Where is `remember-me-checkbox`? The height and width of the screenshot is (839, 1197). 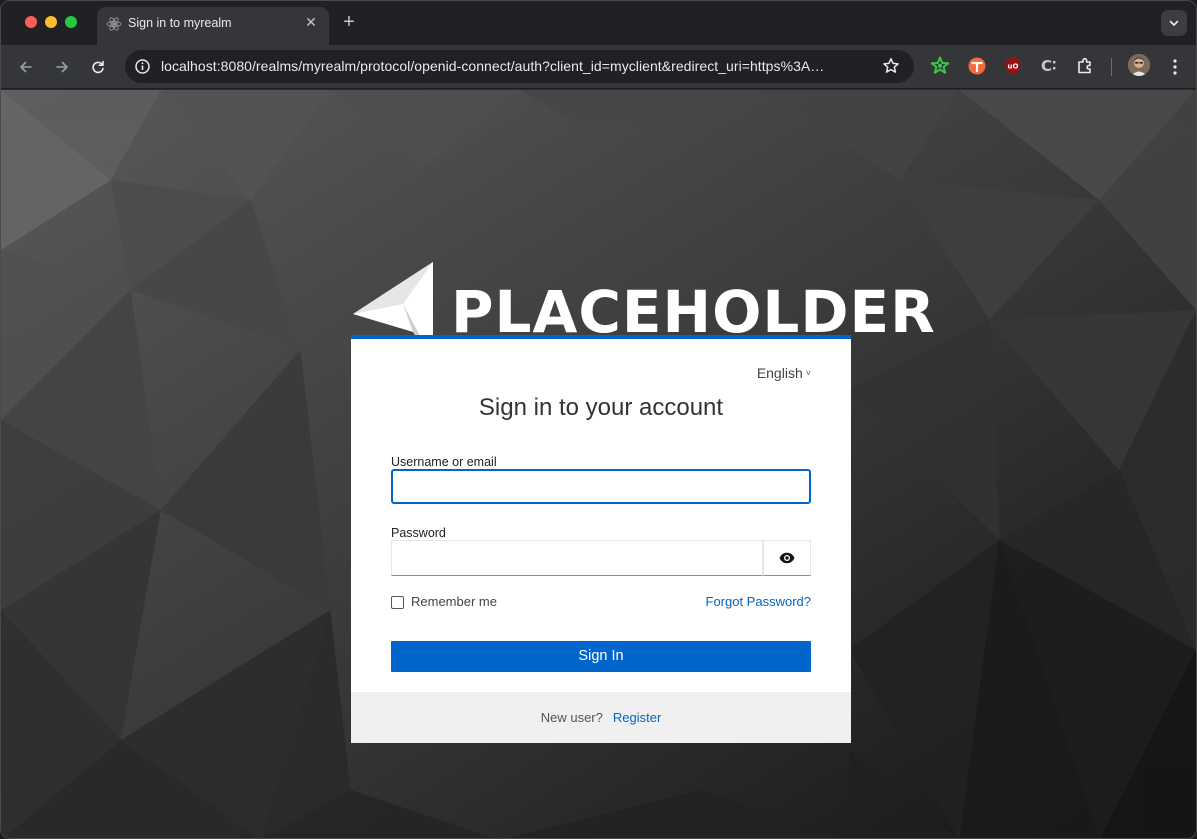 remember-me-checkbox is located at coordinates (397, 602).